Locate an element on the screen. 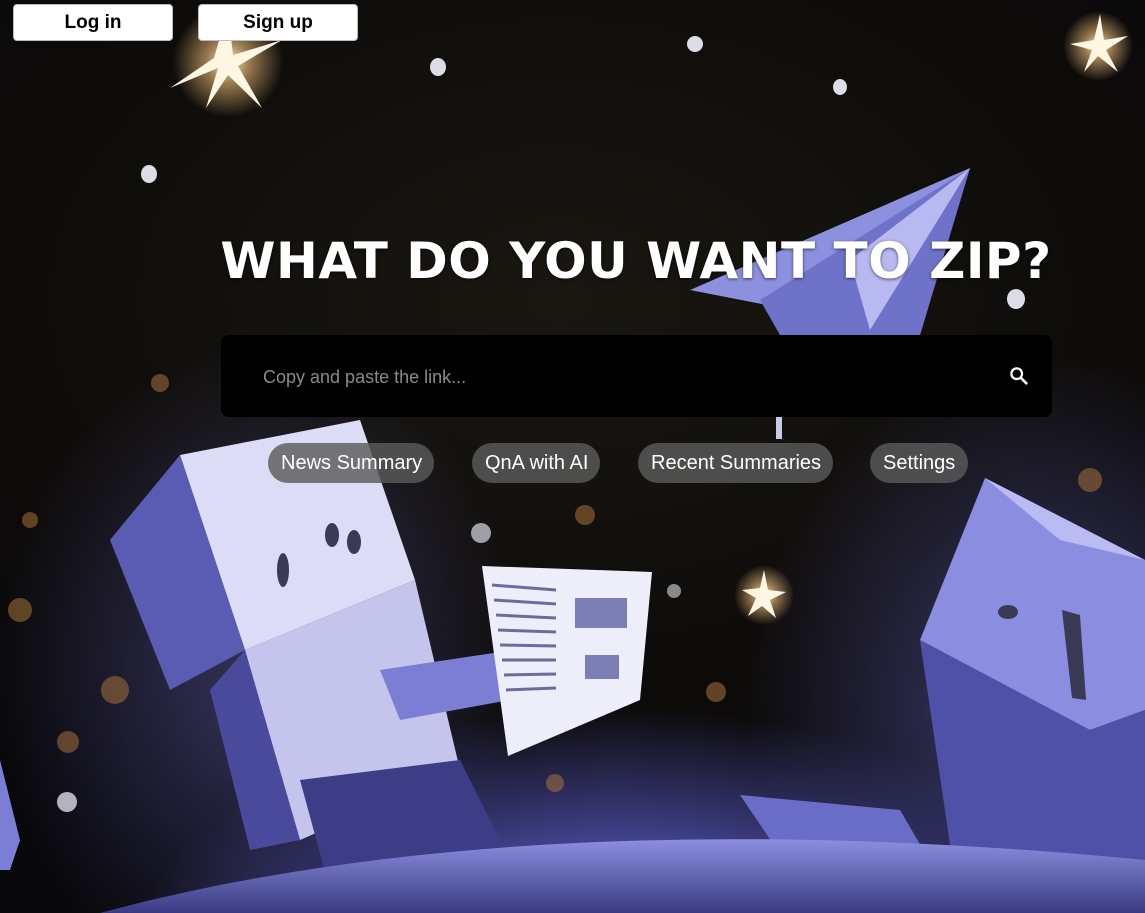 This screenshot has width=1145, height=913. chip-news-summary: News Summary is located at coordinates (351, 463).